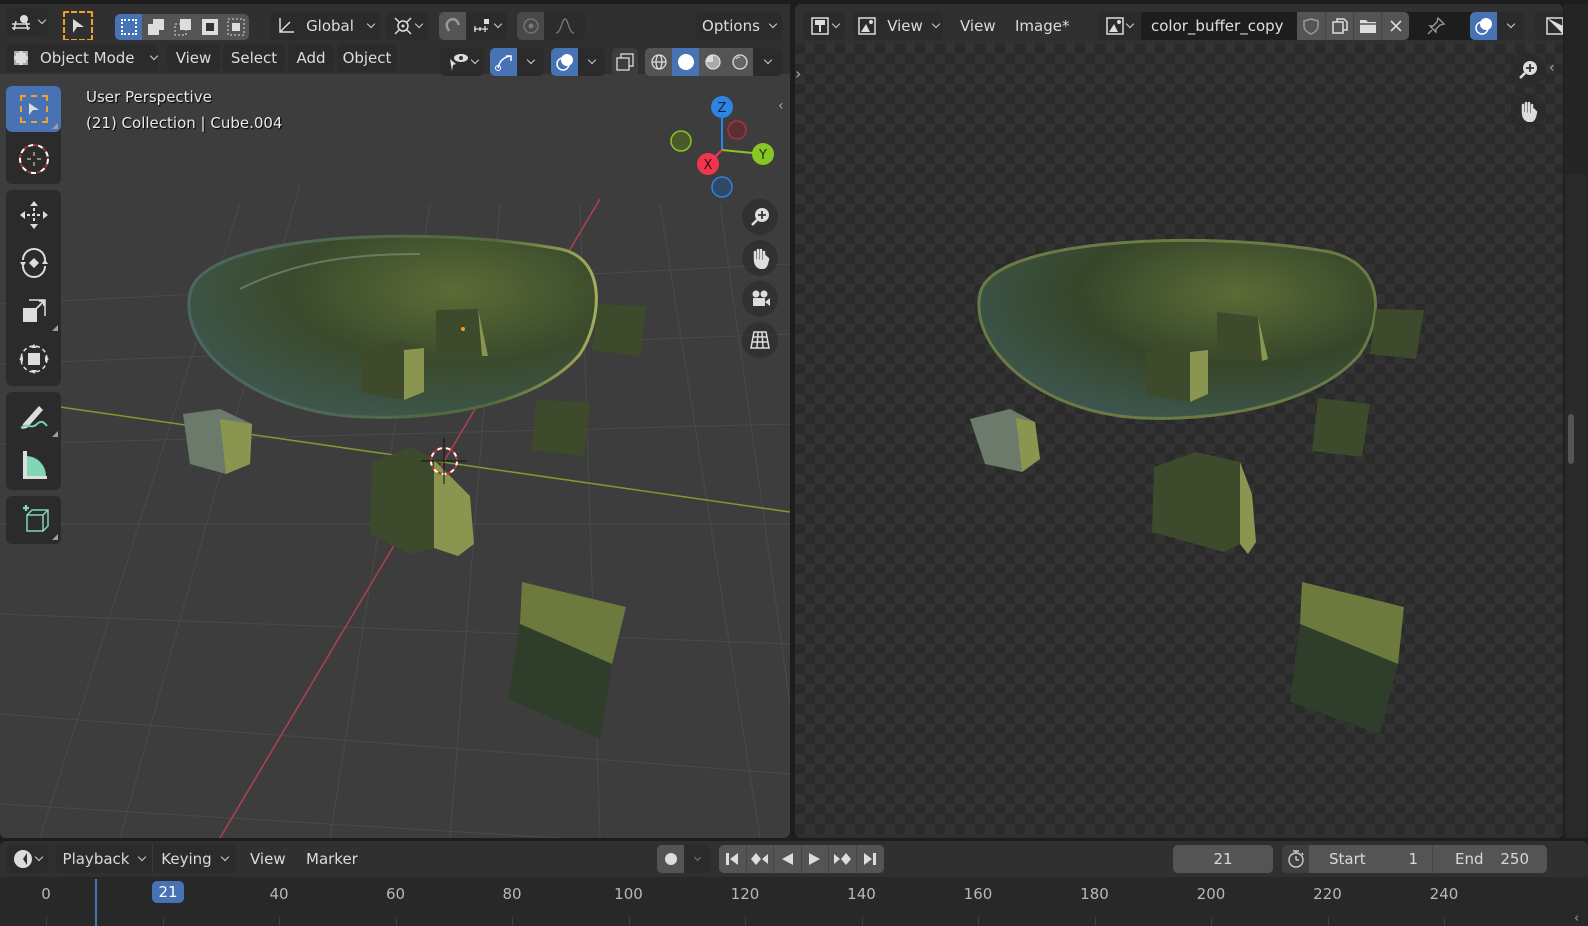 The width and height of the screenshot is (1588, 926). Describe the element at coordinates (1490, 859) in the screenshot. I see `end-frame-field: End 250` at that location.